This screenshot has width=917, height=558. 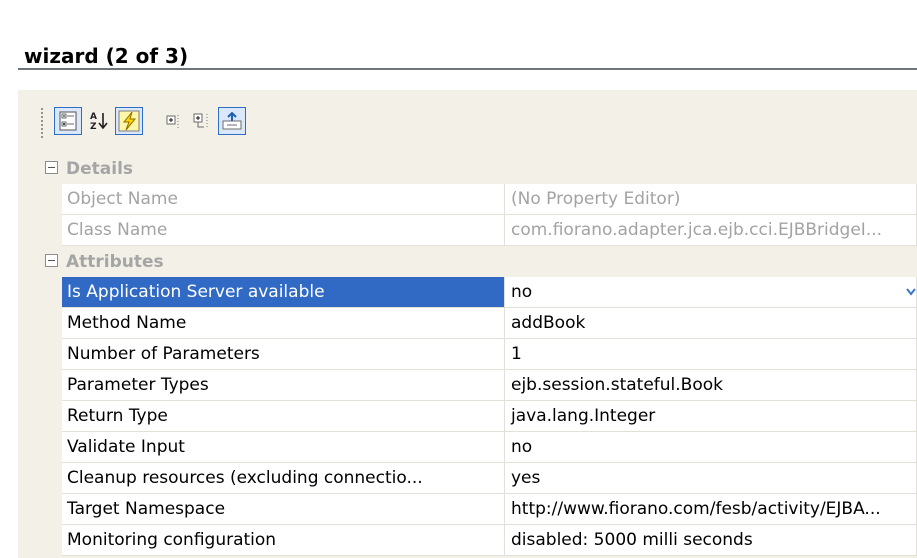 What do you see at coordinates (283, 447) in the screenshot?
I see `property-name: Validate Input` at bounding box center [283, 447].